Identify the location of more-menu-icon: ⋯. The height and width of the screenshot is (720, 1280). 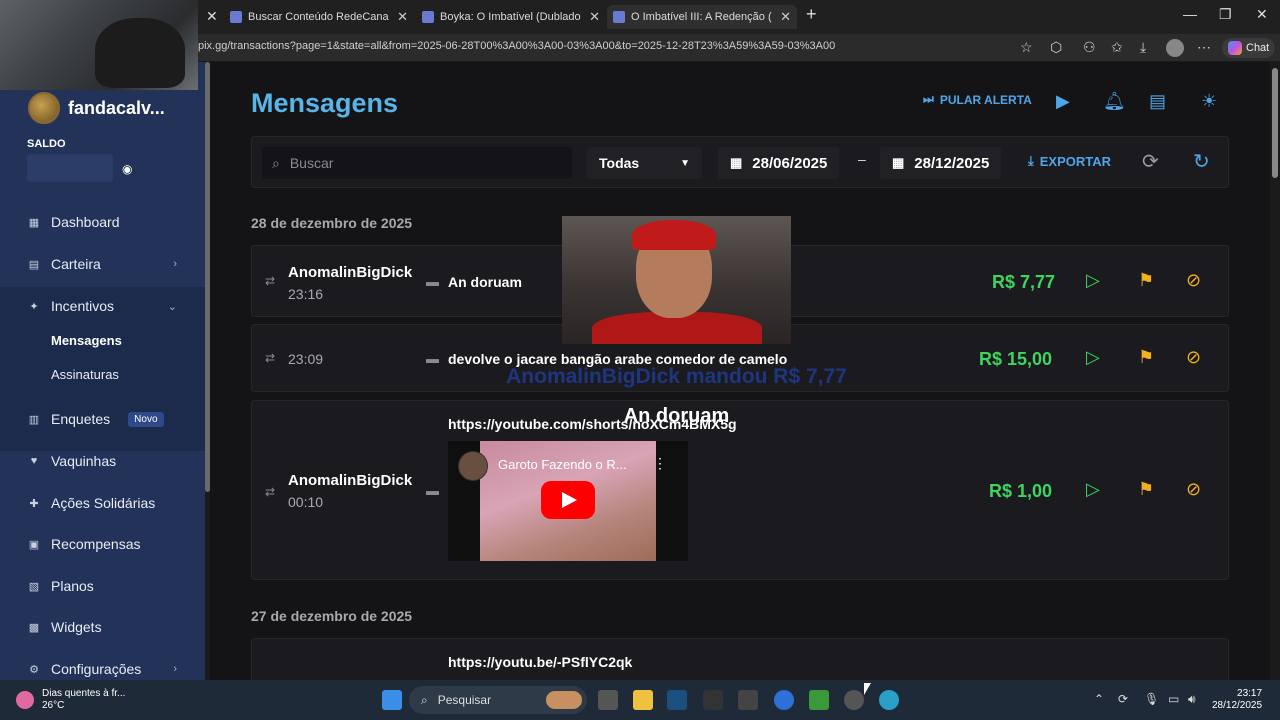
(1204, 47).